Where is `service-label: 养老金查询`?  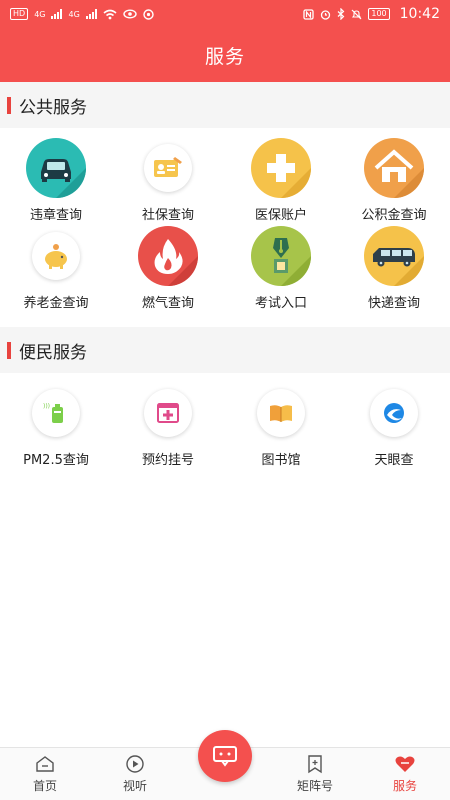 service-label: 养老金查询 is located at coordinates (56, 303).